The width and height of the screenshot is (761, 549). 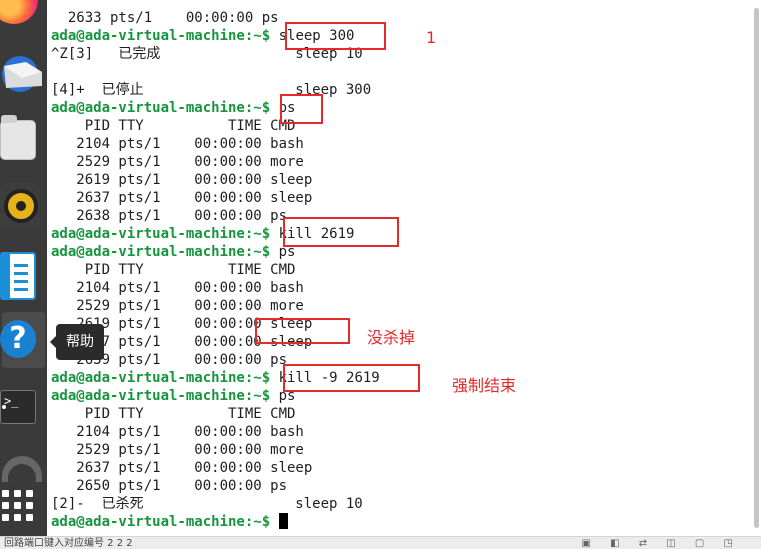 What do you see at coordinates (283, 521) in the screenshot?
I see `text-cursor` at bounding box center [283, 521].